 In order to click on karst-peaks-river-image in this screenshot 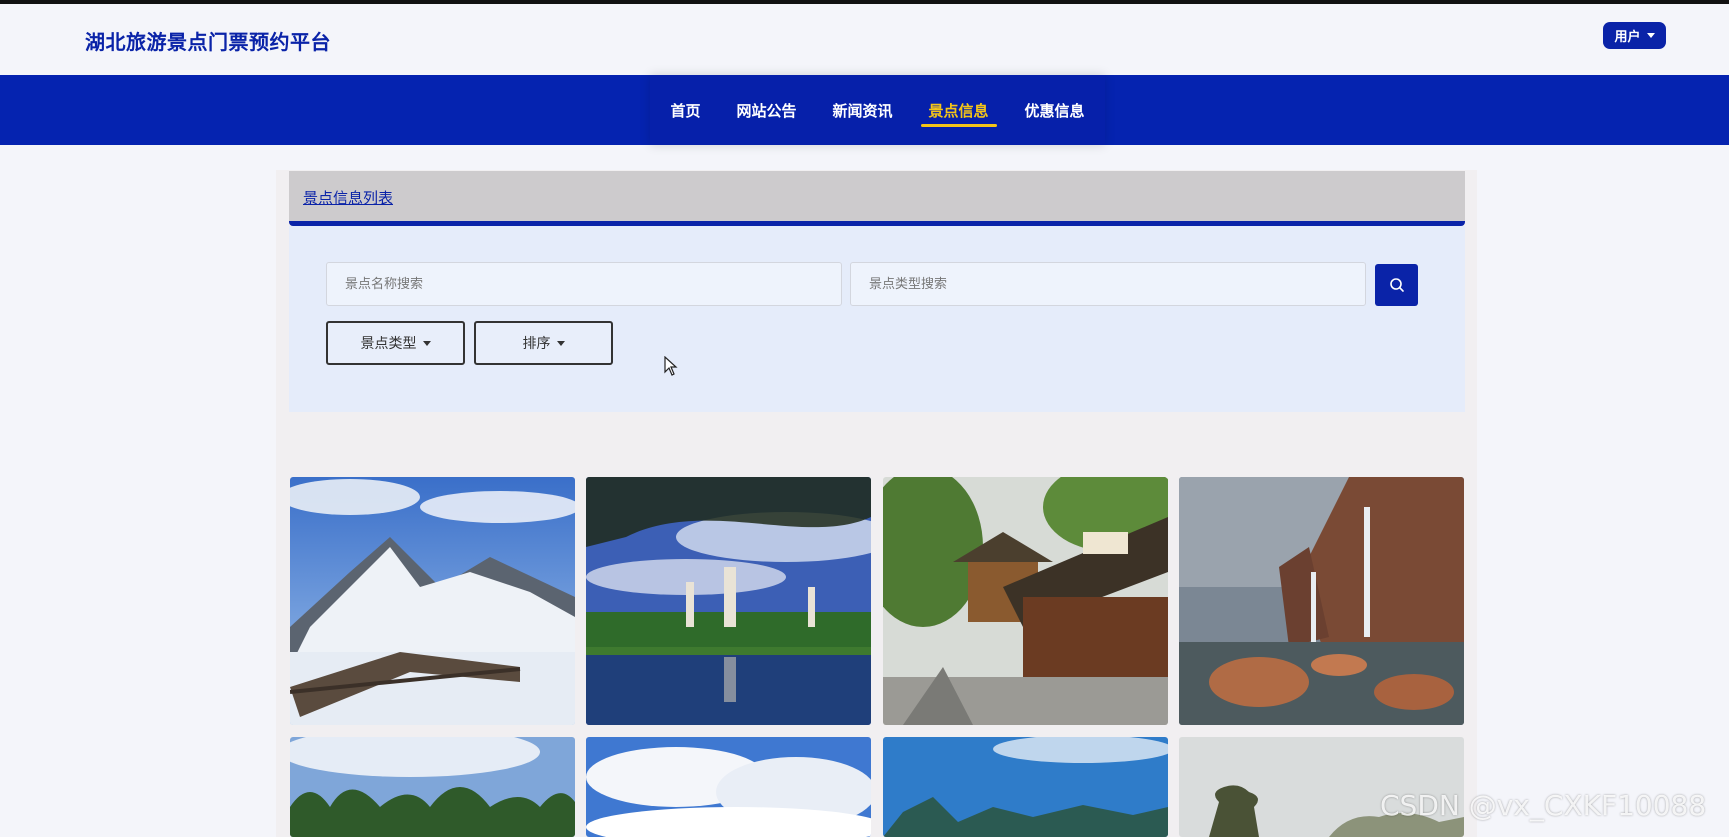, I will do `click(1025, 787)`.